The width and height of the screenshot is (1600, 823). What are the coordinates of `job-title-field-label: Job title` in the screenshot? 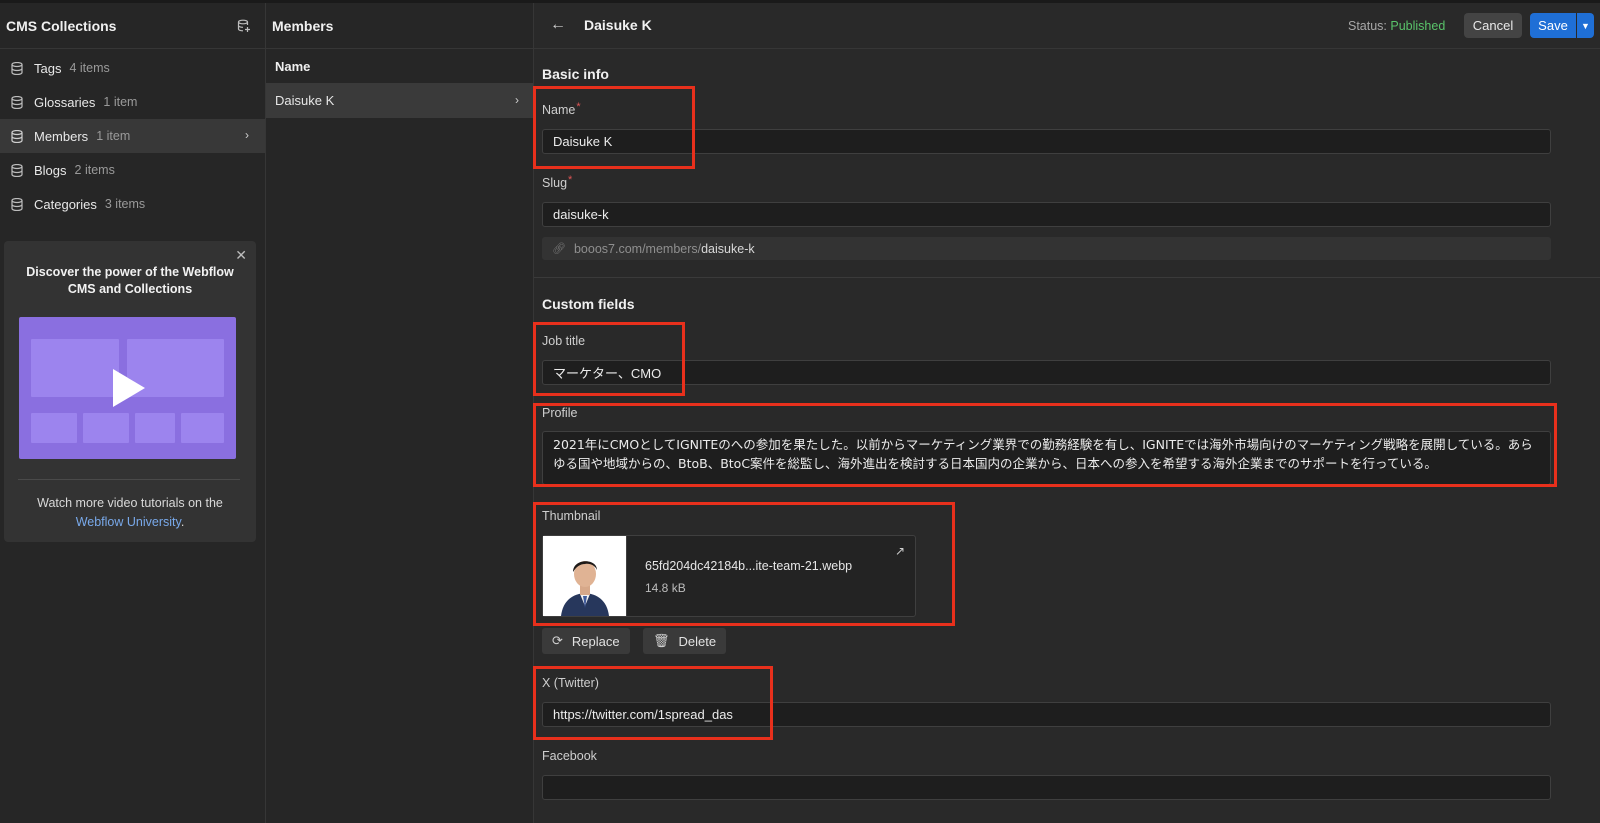 It's located at (564, 341).